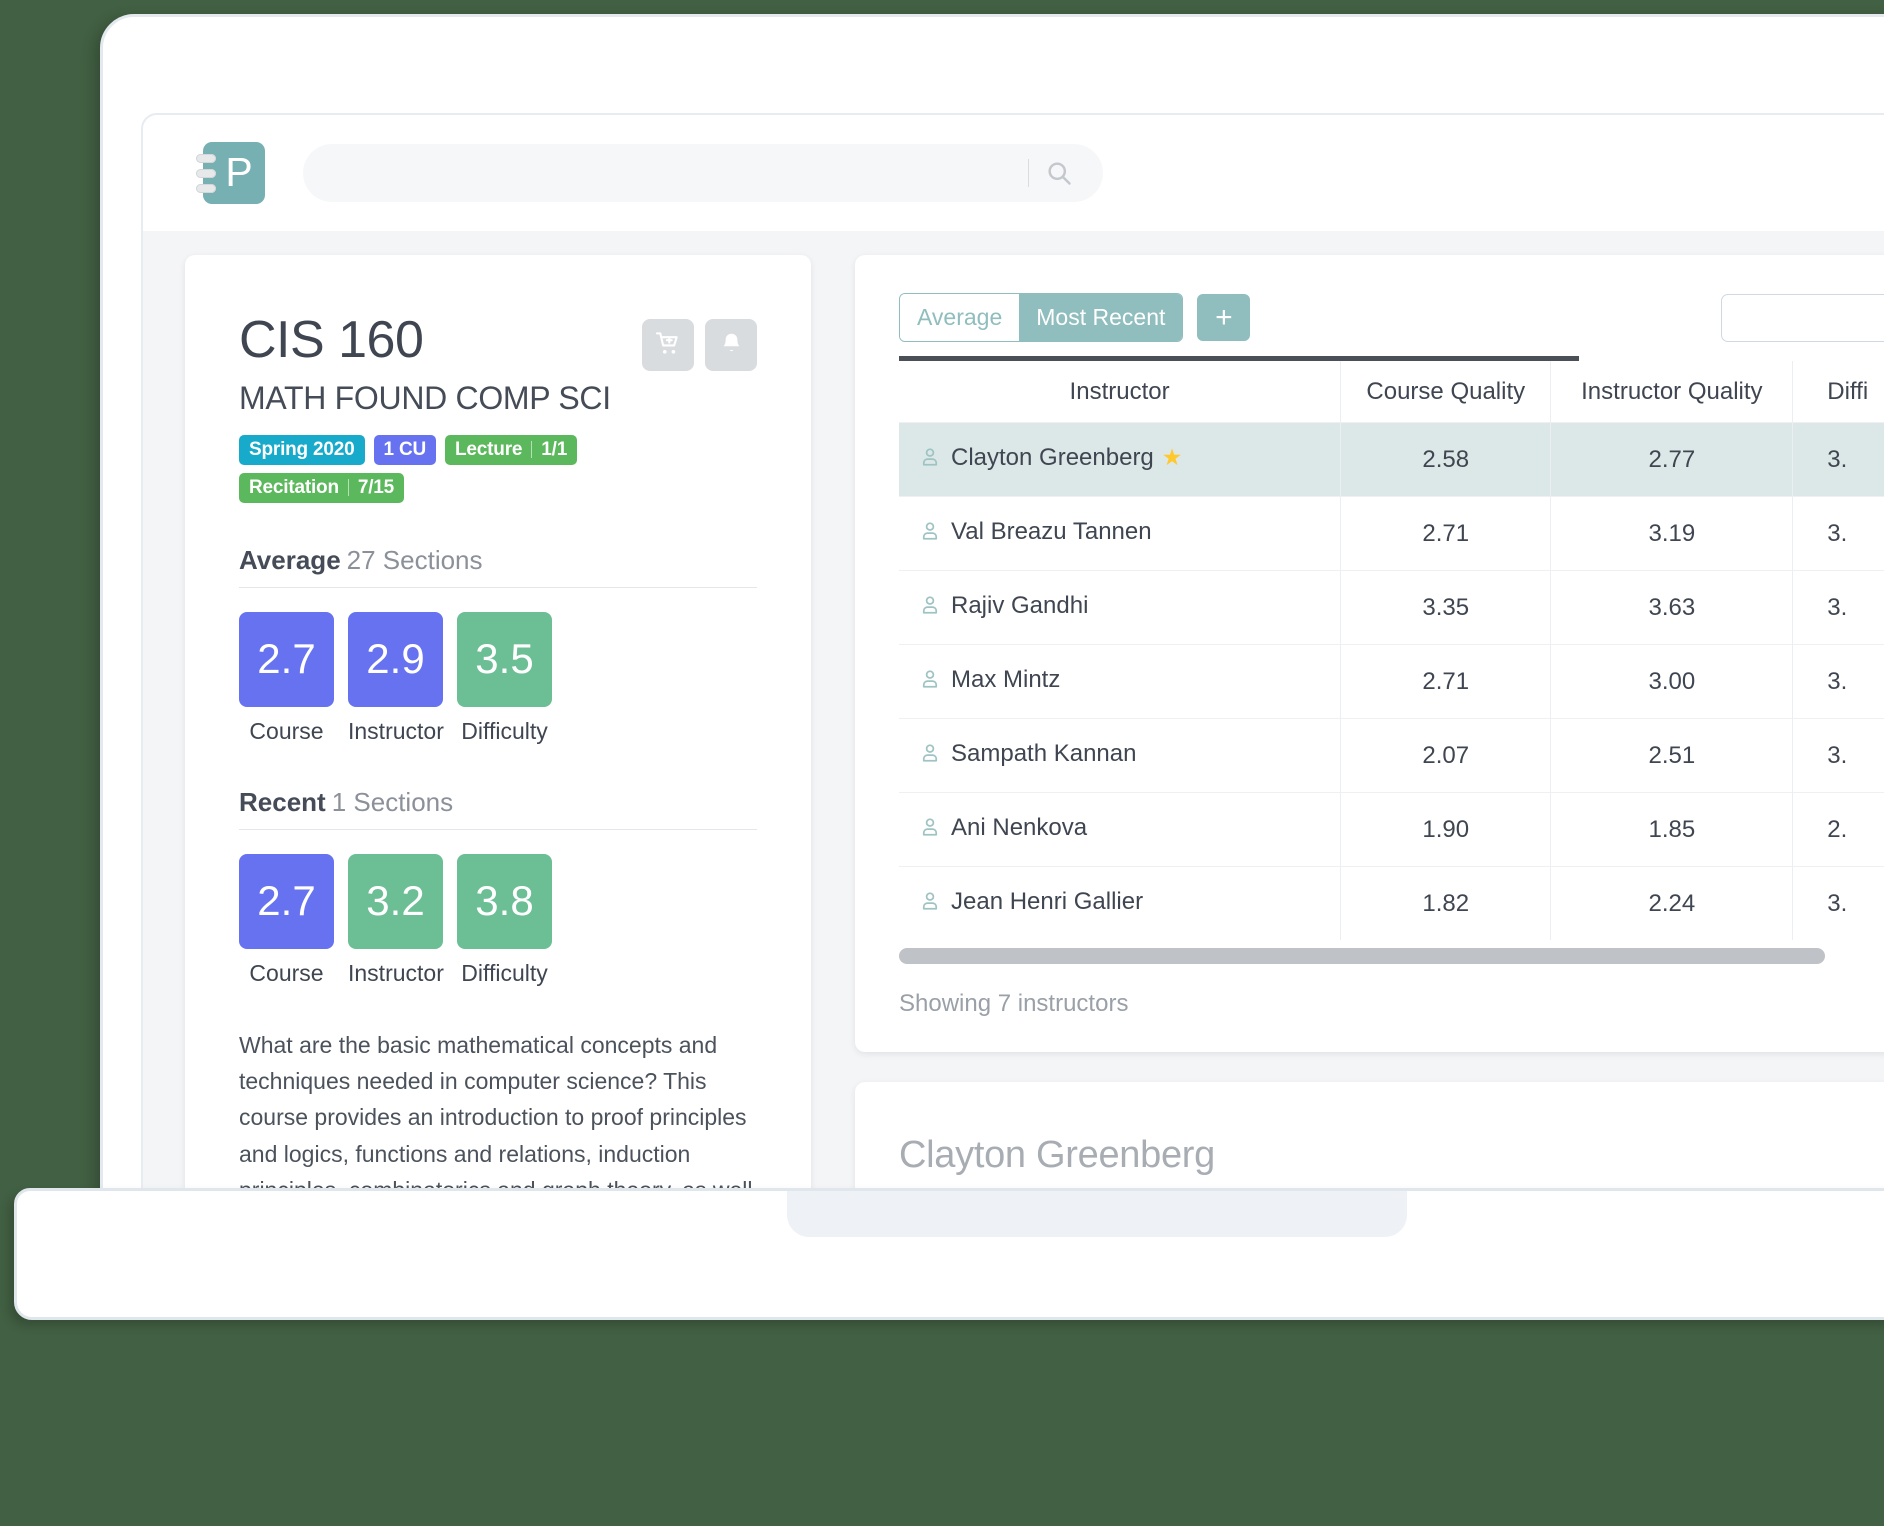 The image size is (1884, 1526). I want to click on navbar: P, so click(1013, 173).